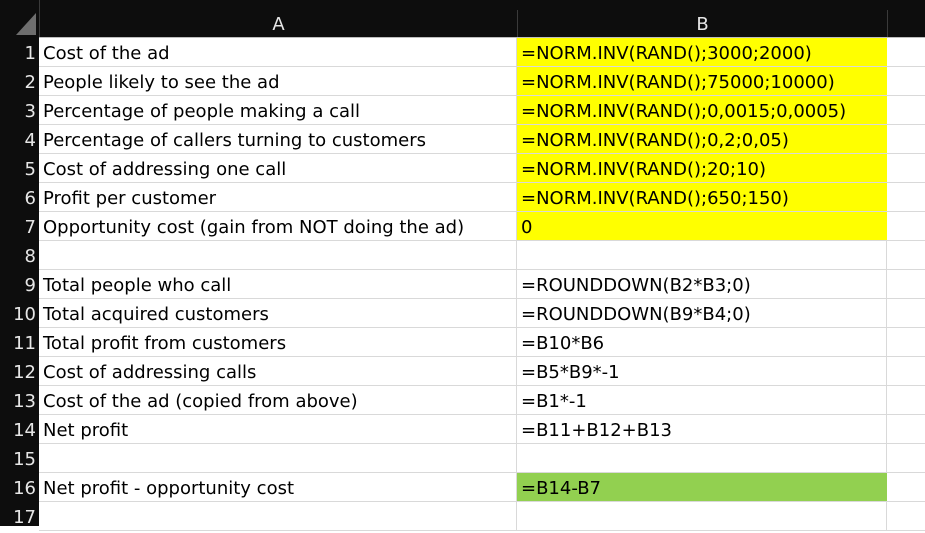  What do you see at coordinates (18, 400) in the screenshot?
I see `row-header: 13` at bounding box center [18, 400].